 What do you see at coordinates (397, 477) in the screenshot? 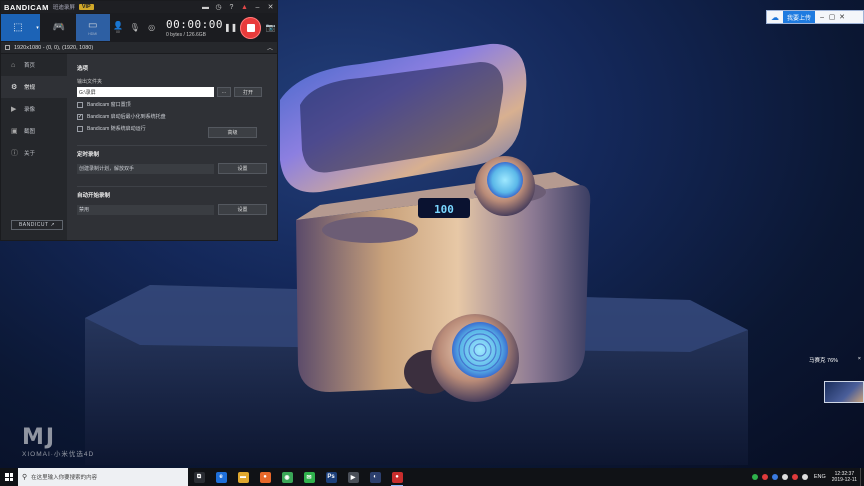
I see `bandicam-app-button: ●` at bounding box center [397, 477].